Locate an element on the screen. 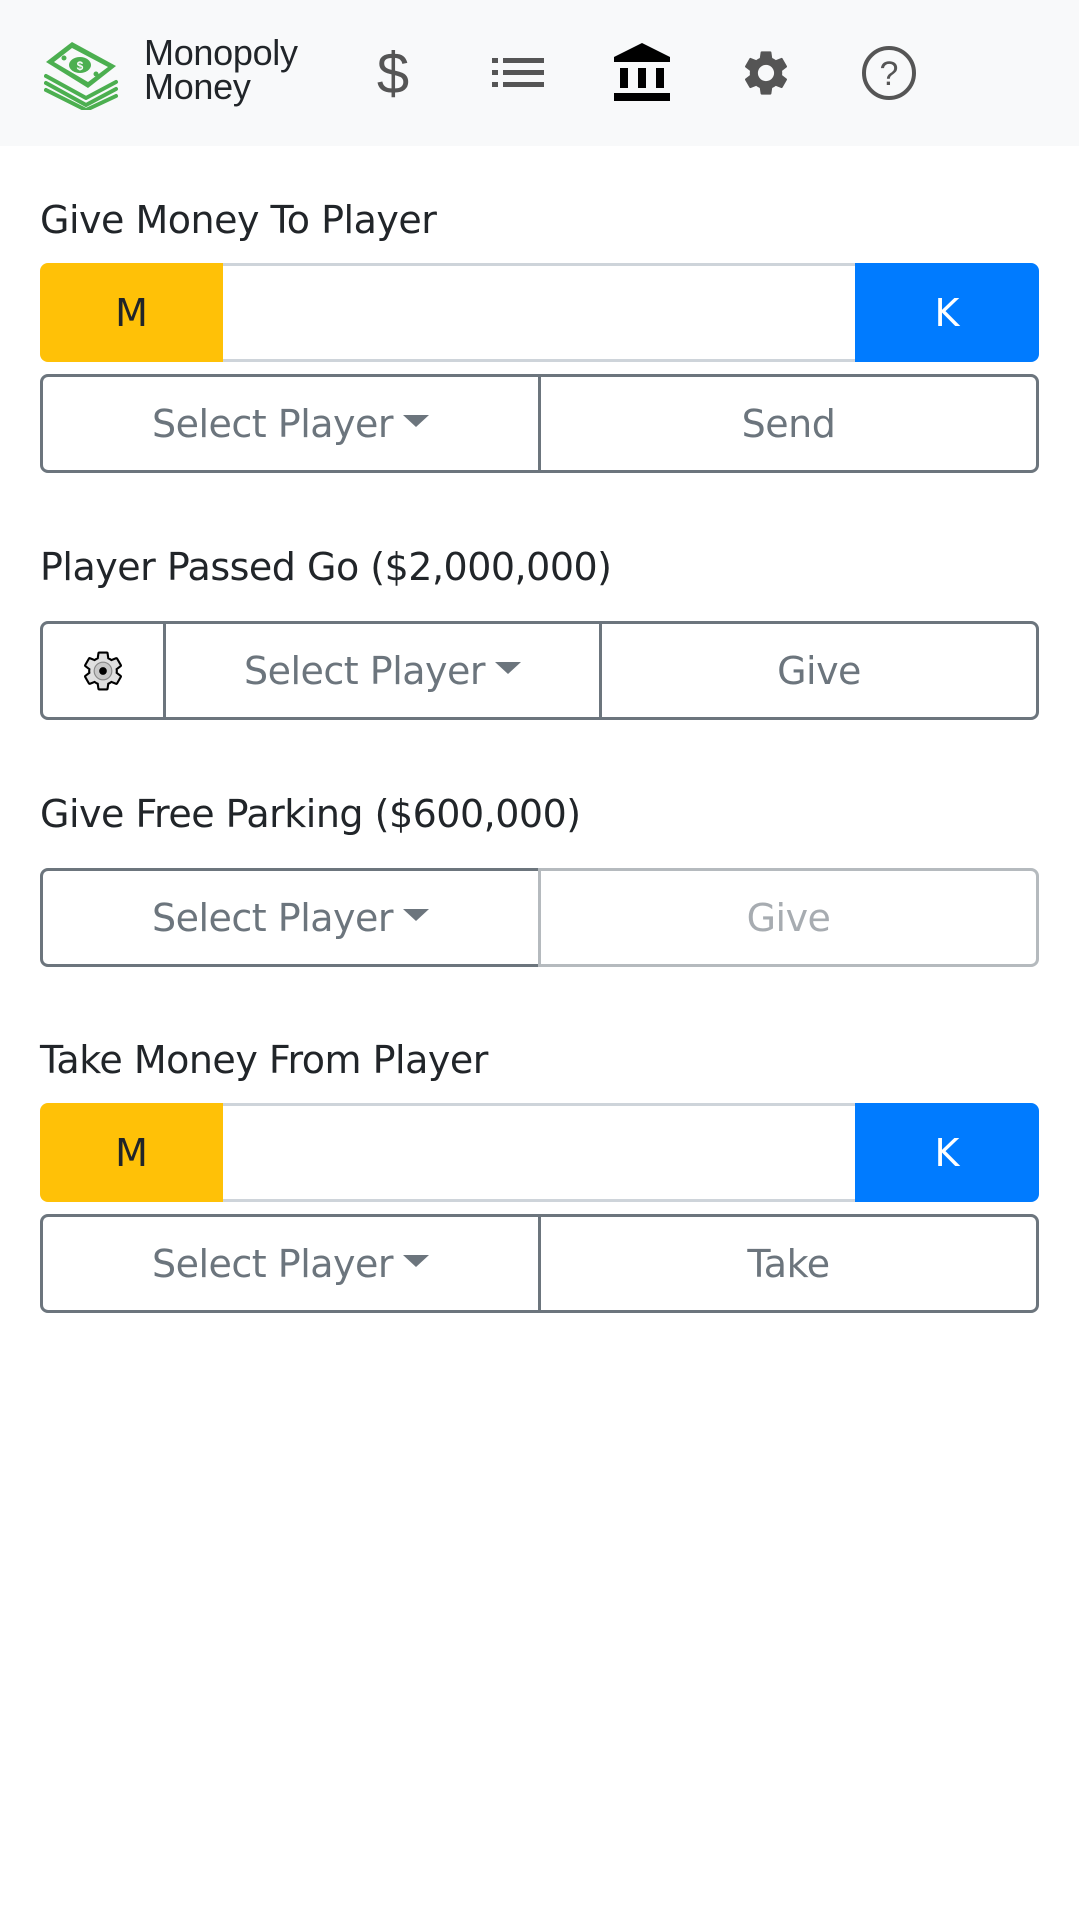 This screenshot has width=1079, height=1919. give-amount-group: M K is located at coordinates (539, 312).